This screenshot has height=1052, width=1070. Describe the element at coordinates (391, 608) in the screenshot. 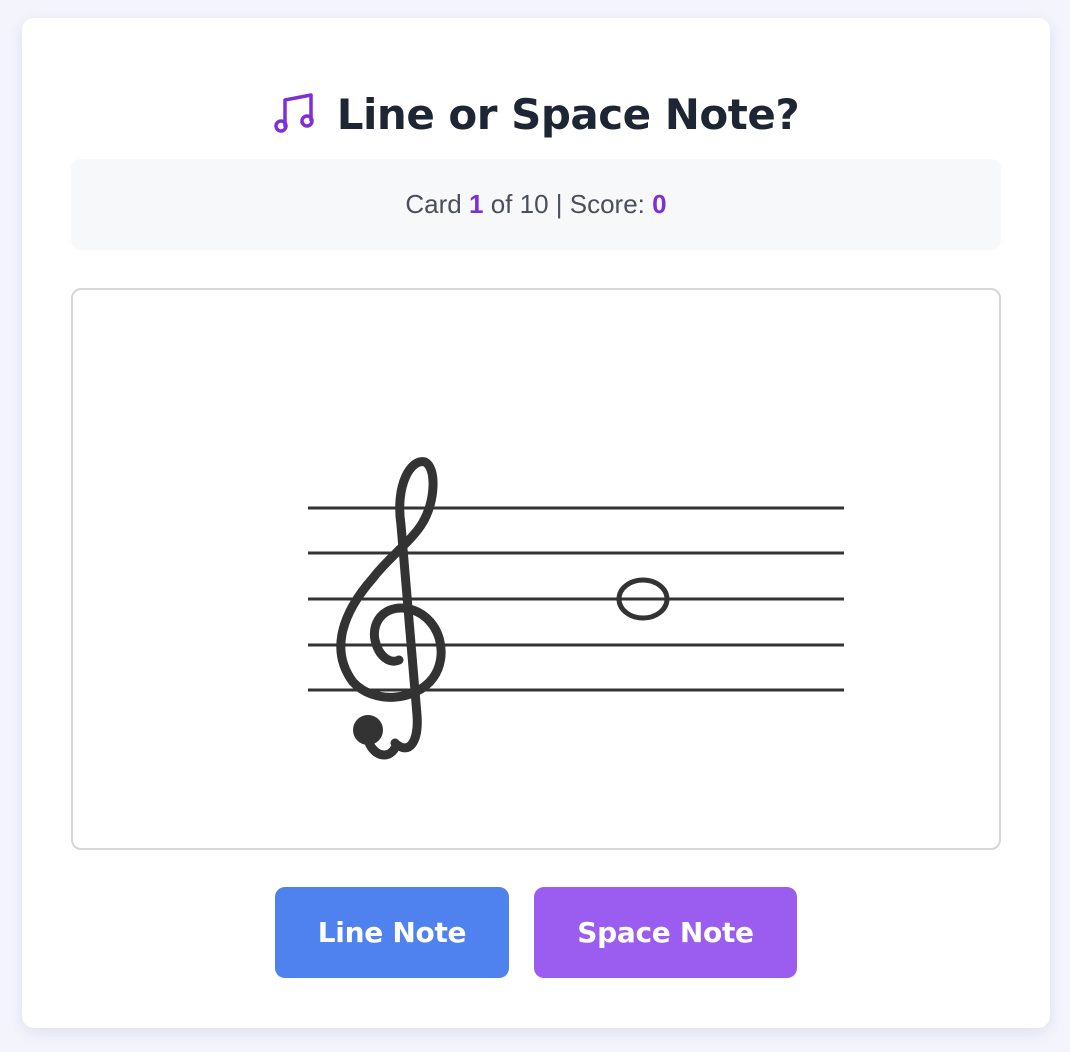

I see `treble-clef-icon` at that location.